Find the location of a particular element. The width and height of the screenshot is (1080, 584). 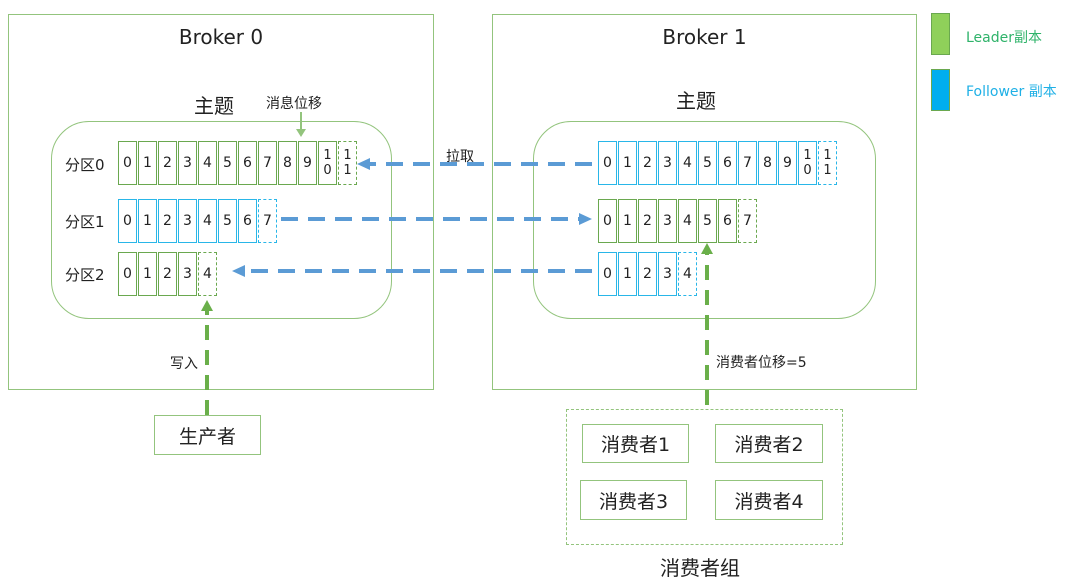

consumer-3: 消费者3 is located at coordinates (633, 500).